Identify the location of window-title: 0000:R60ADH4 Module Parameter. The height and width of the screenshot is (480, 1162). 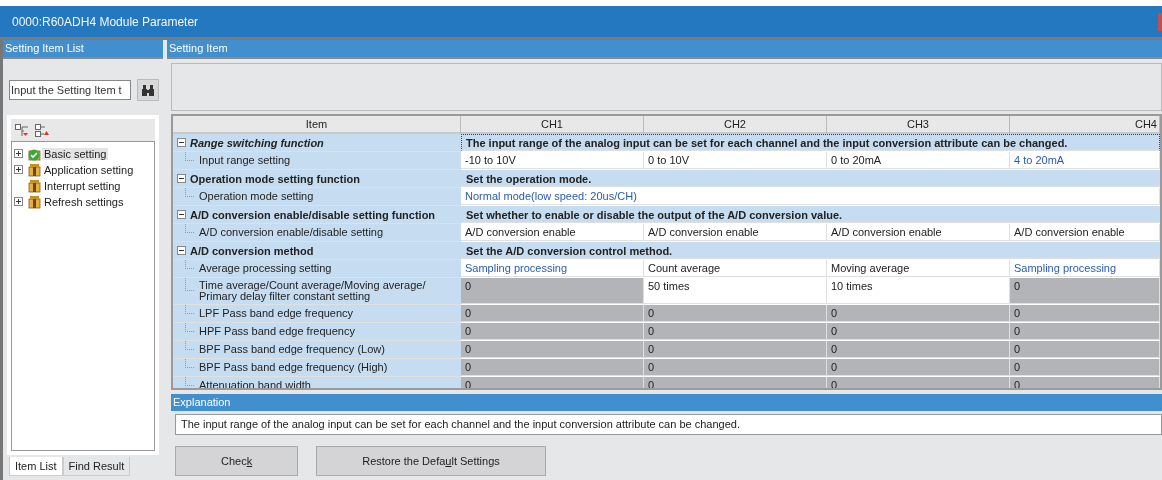
(105, 21).